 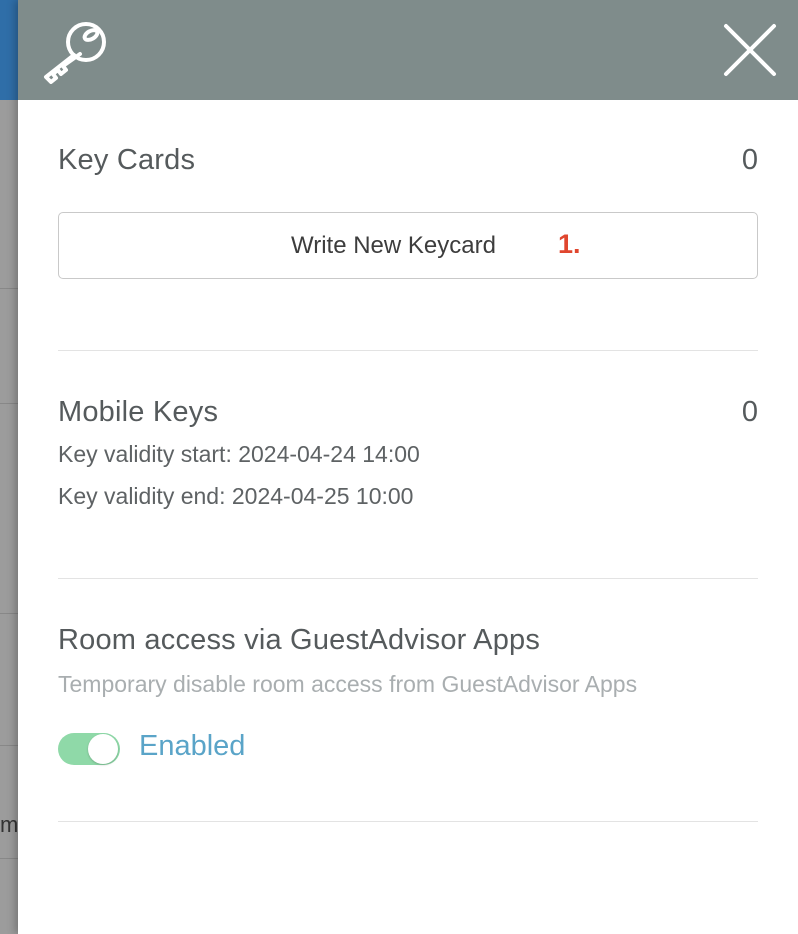 What do you see at coordinates (9, 824) in the screenshot?
I see `background-text-fragment: m` at bounding box center [9, 824].